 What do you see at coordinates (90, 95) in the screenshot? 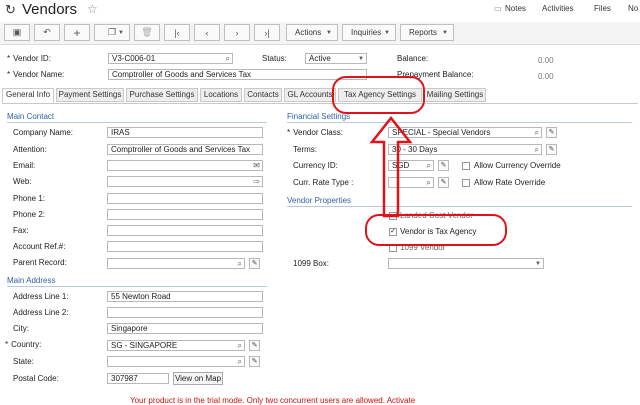
I see `tab-payment-settings: Payment Settings` at bounding box center [90, 95].